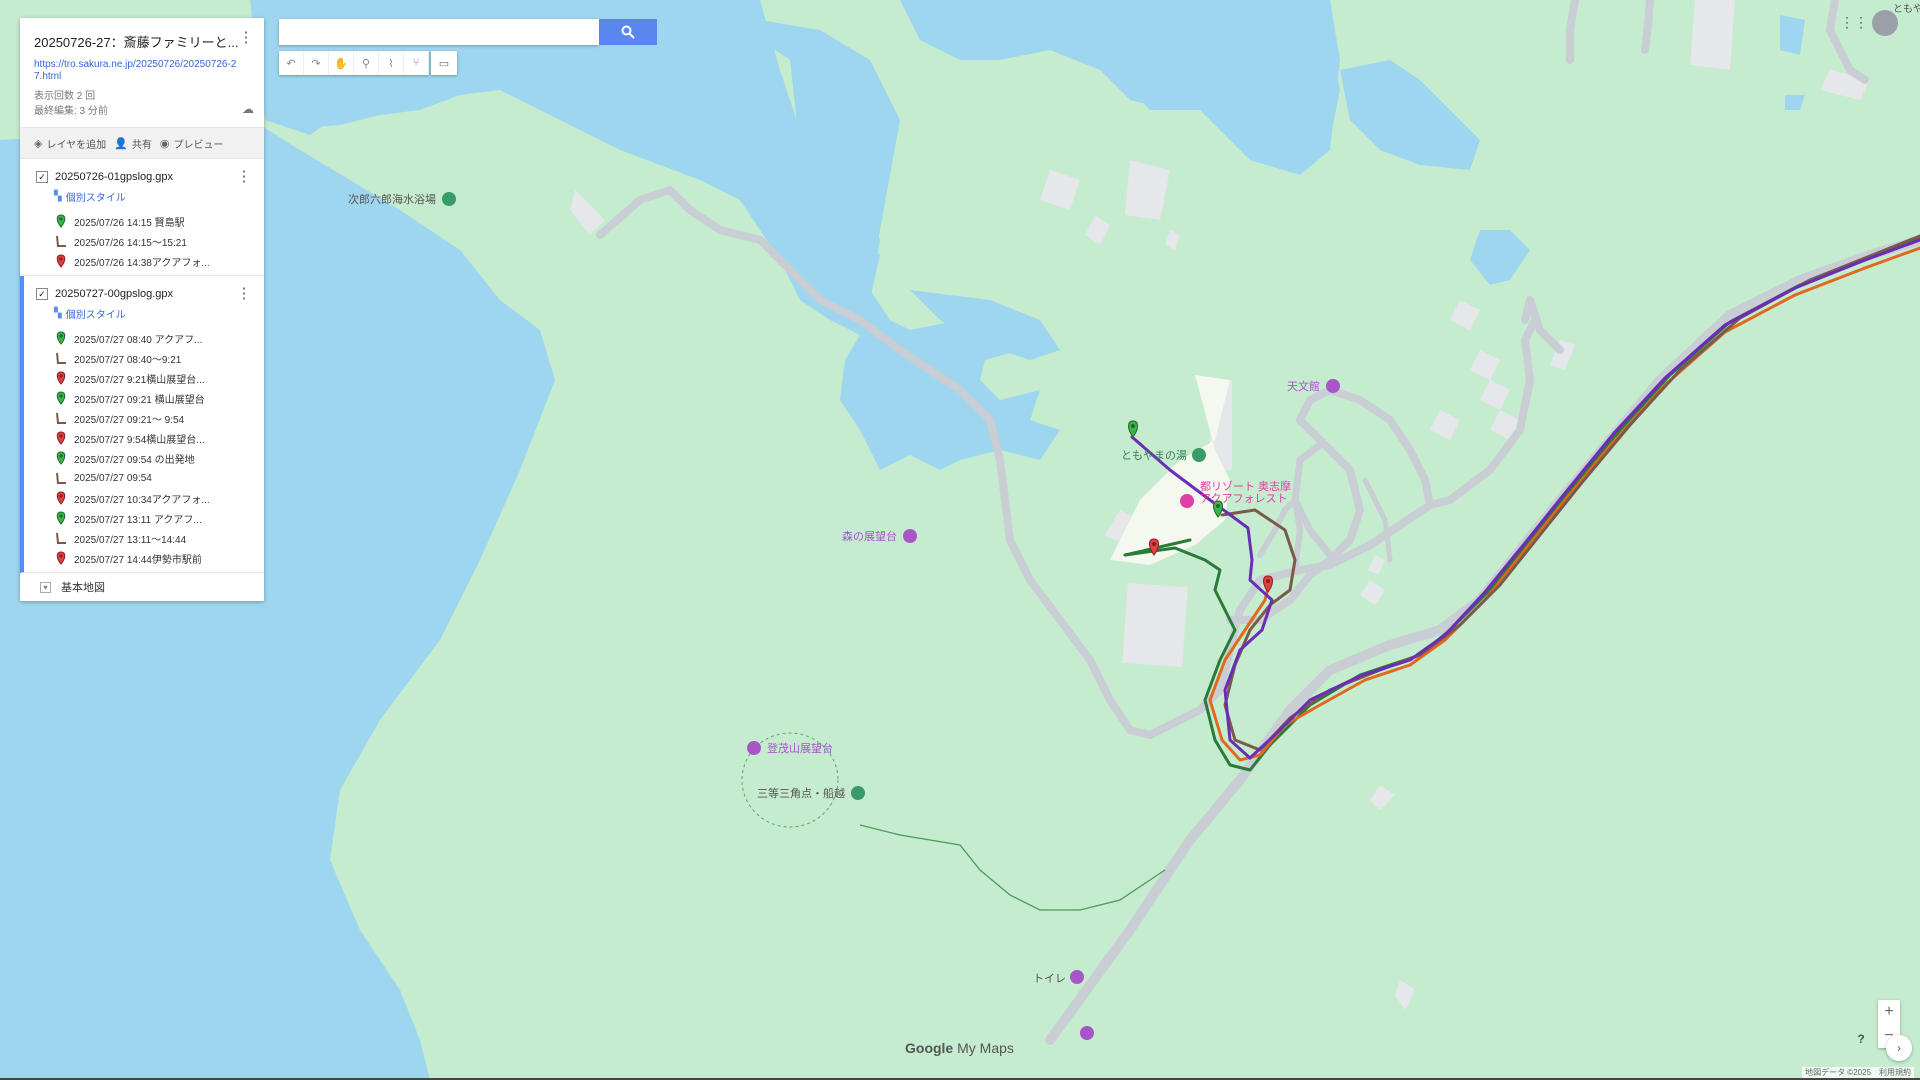  I want to click on layer-item: 2025/07/26 14:15〜15:21, so click(142, 241).